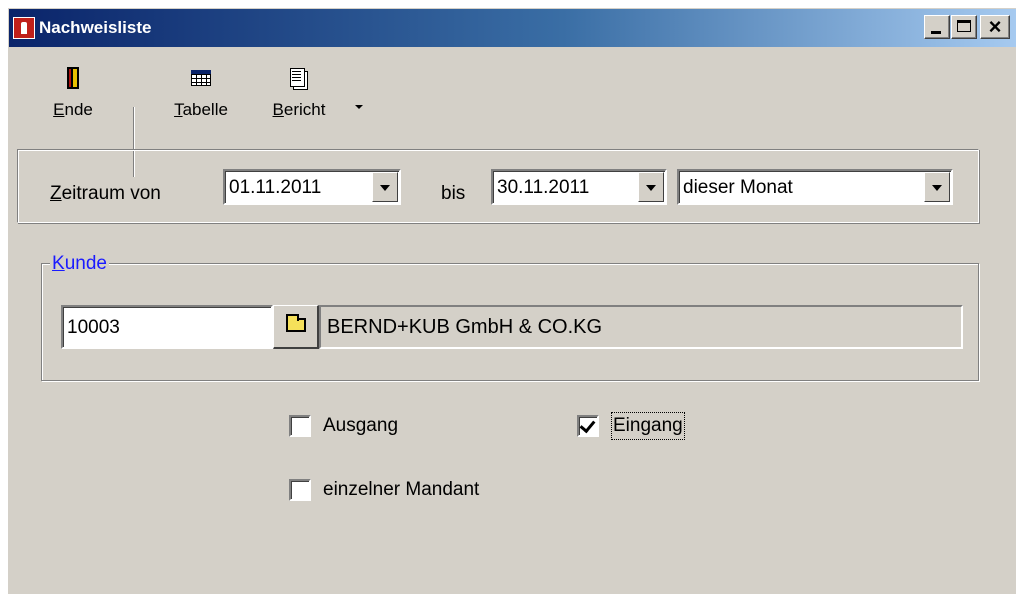 The width and height of the screenshot is (1016, 594). Describe the element at coordinates (964, 27) in the screenshot. I see `maximize-button` at that location.